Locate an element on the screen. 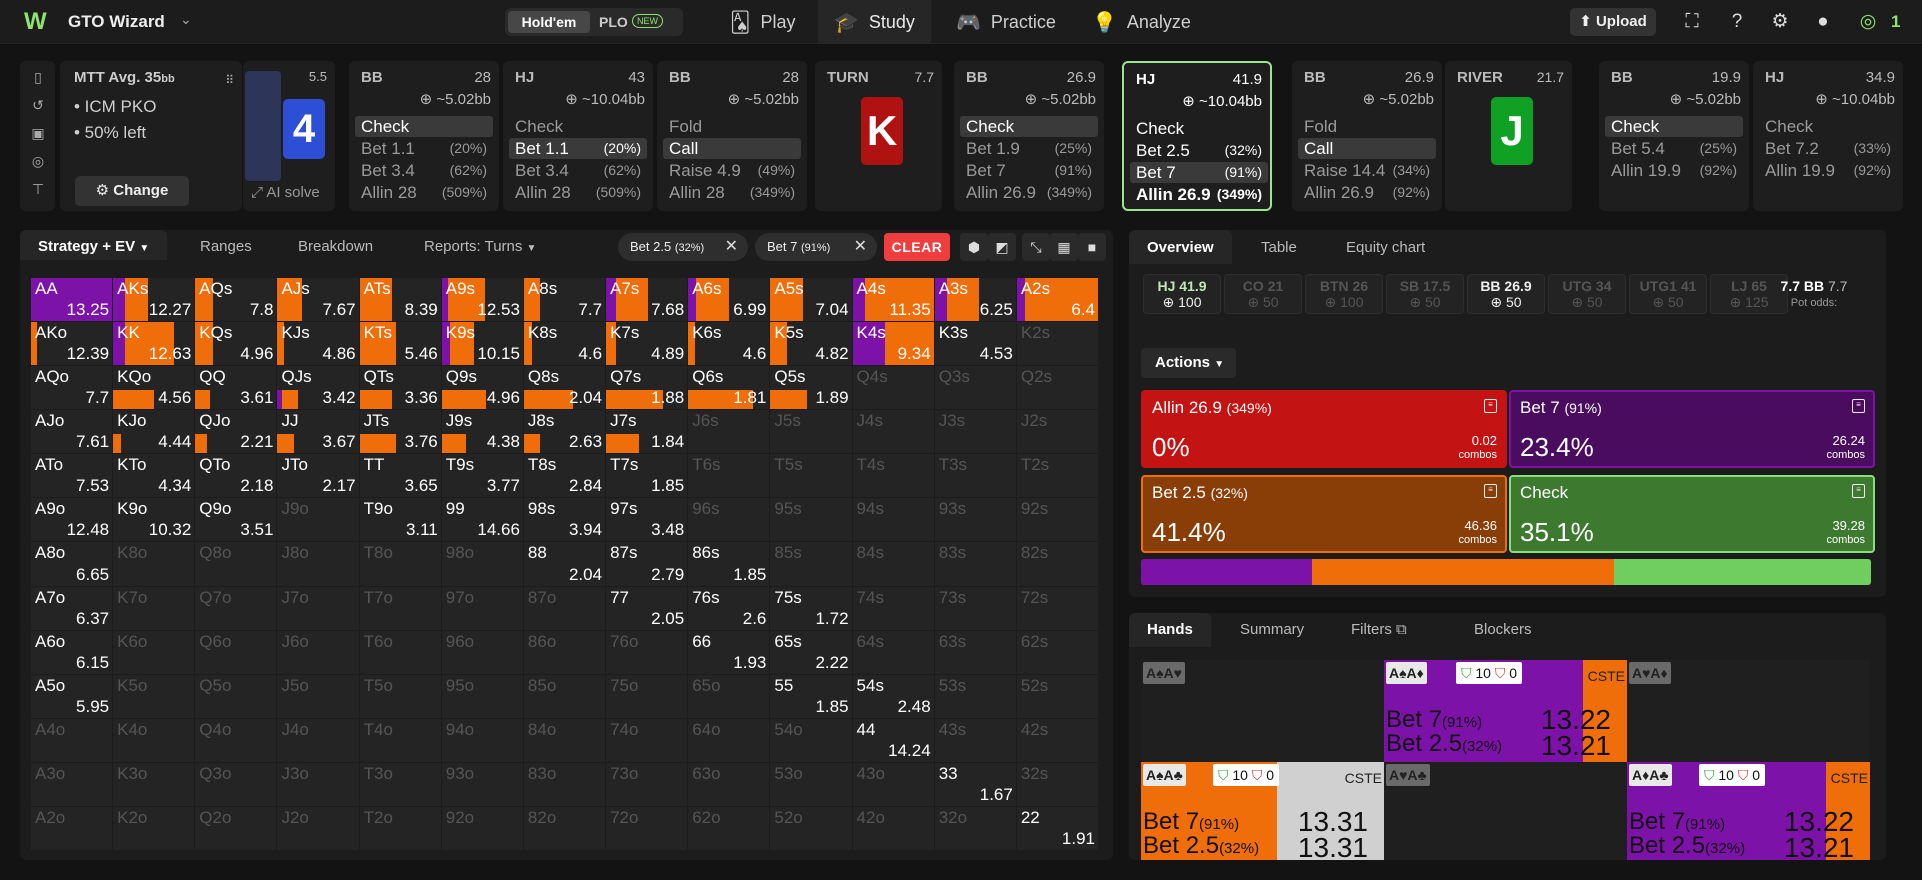  range-cell-83s: 83s is located at coordinates (975, 564).